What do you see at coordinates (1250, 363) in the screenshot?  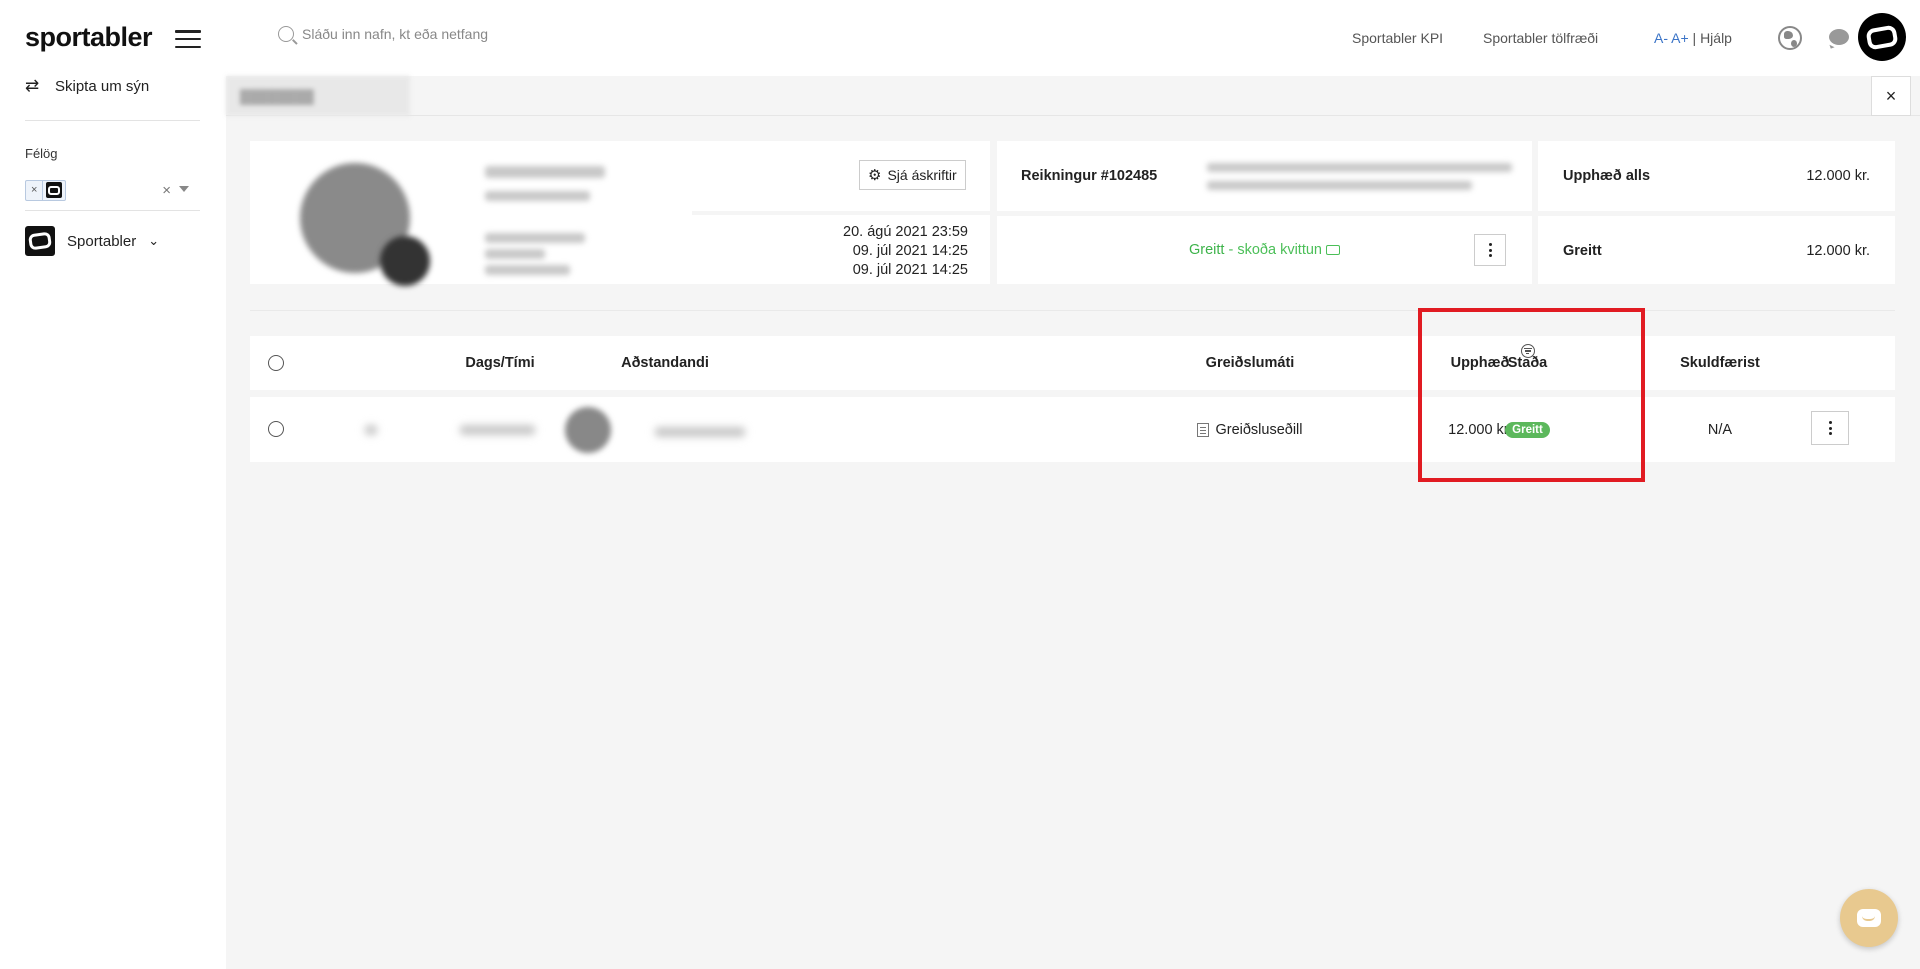 I see `column-payment-method: Greiðslumáti` at bounding box center [1250, 363].